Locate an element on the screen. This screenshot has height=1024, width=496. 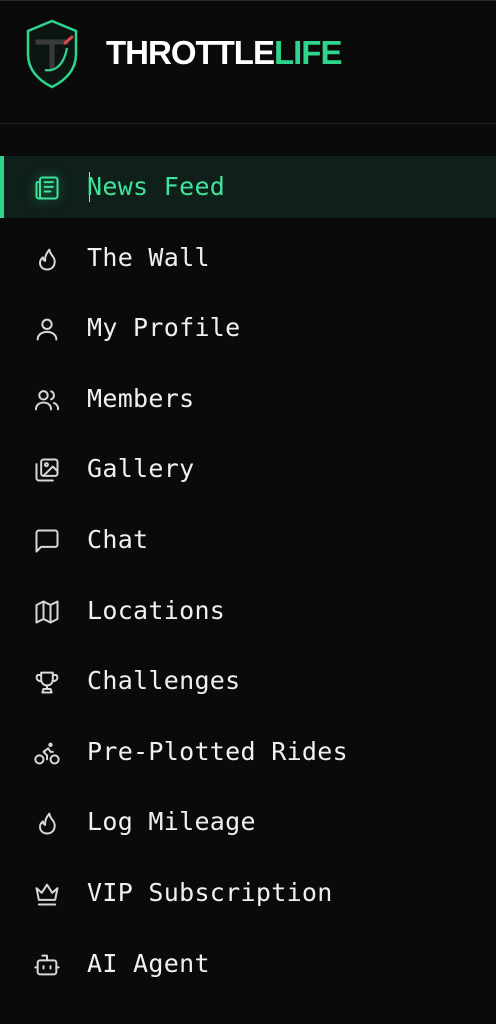
nav-item-ai-agent: AI Agent is located at coordinates (248, 964).